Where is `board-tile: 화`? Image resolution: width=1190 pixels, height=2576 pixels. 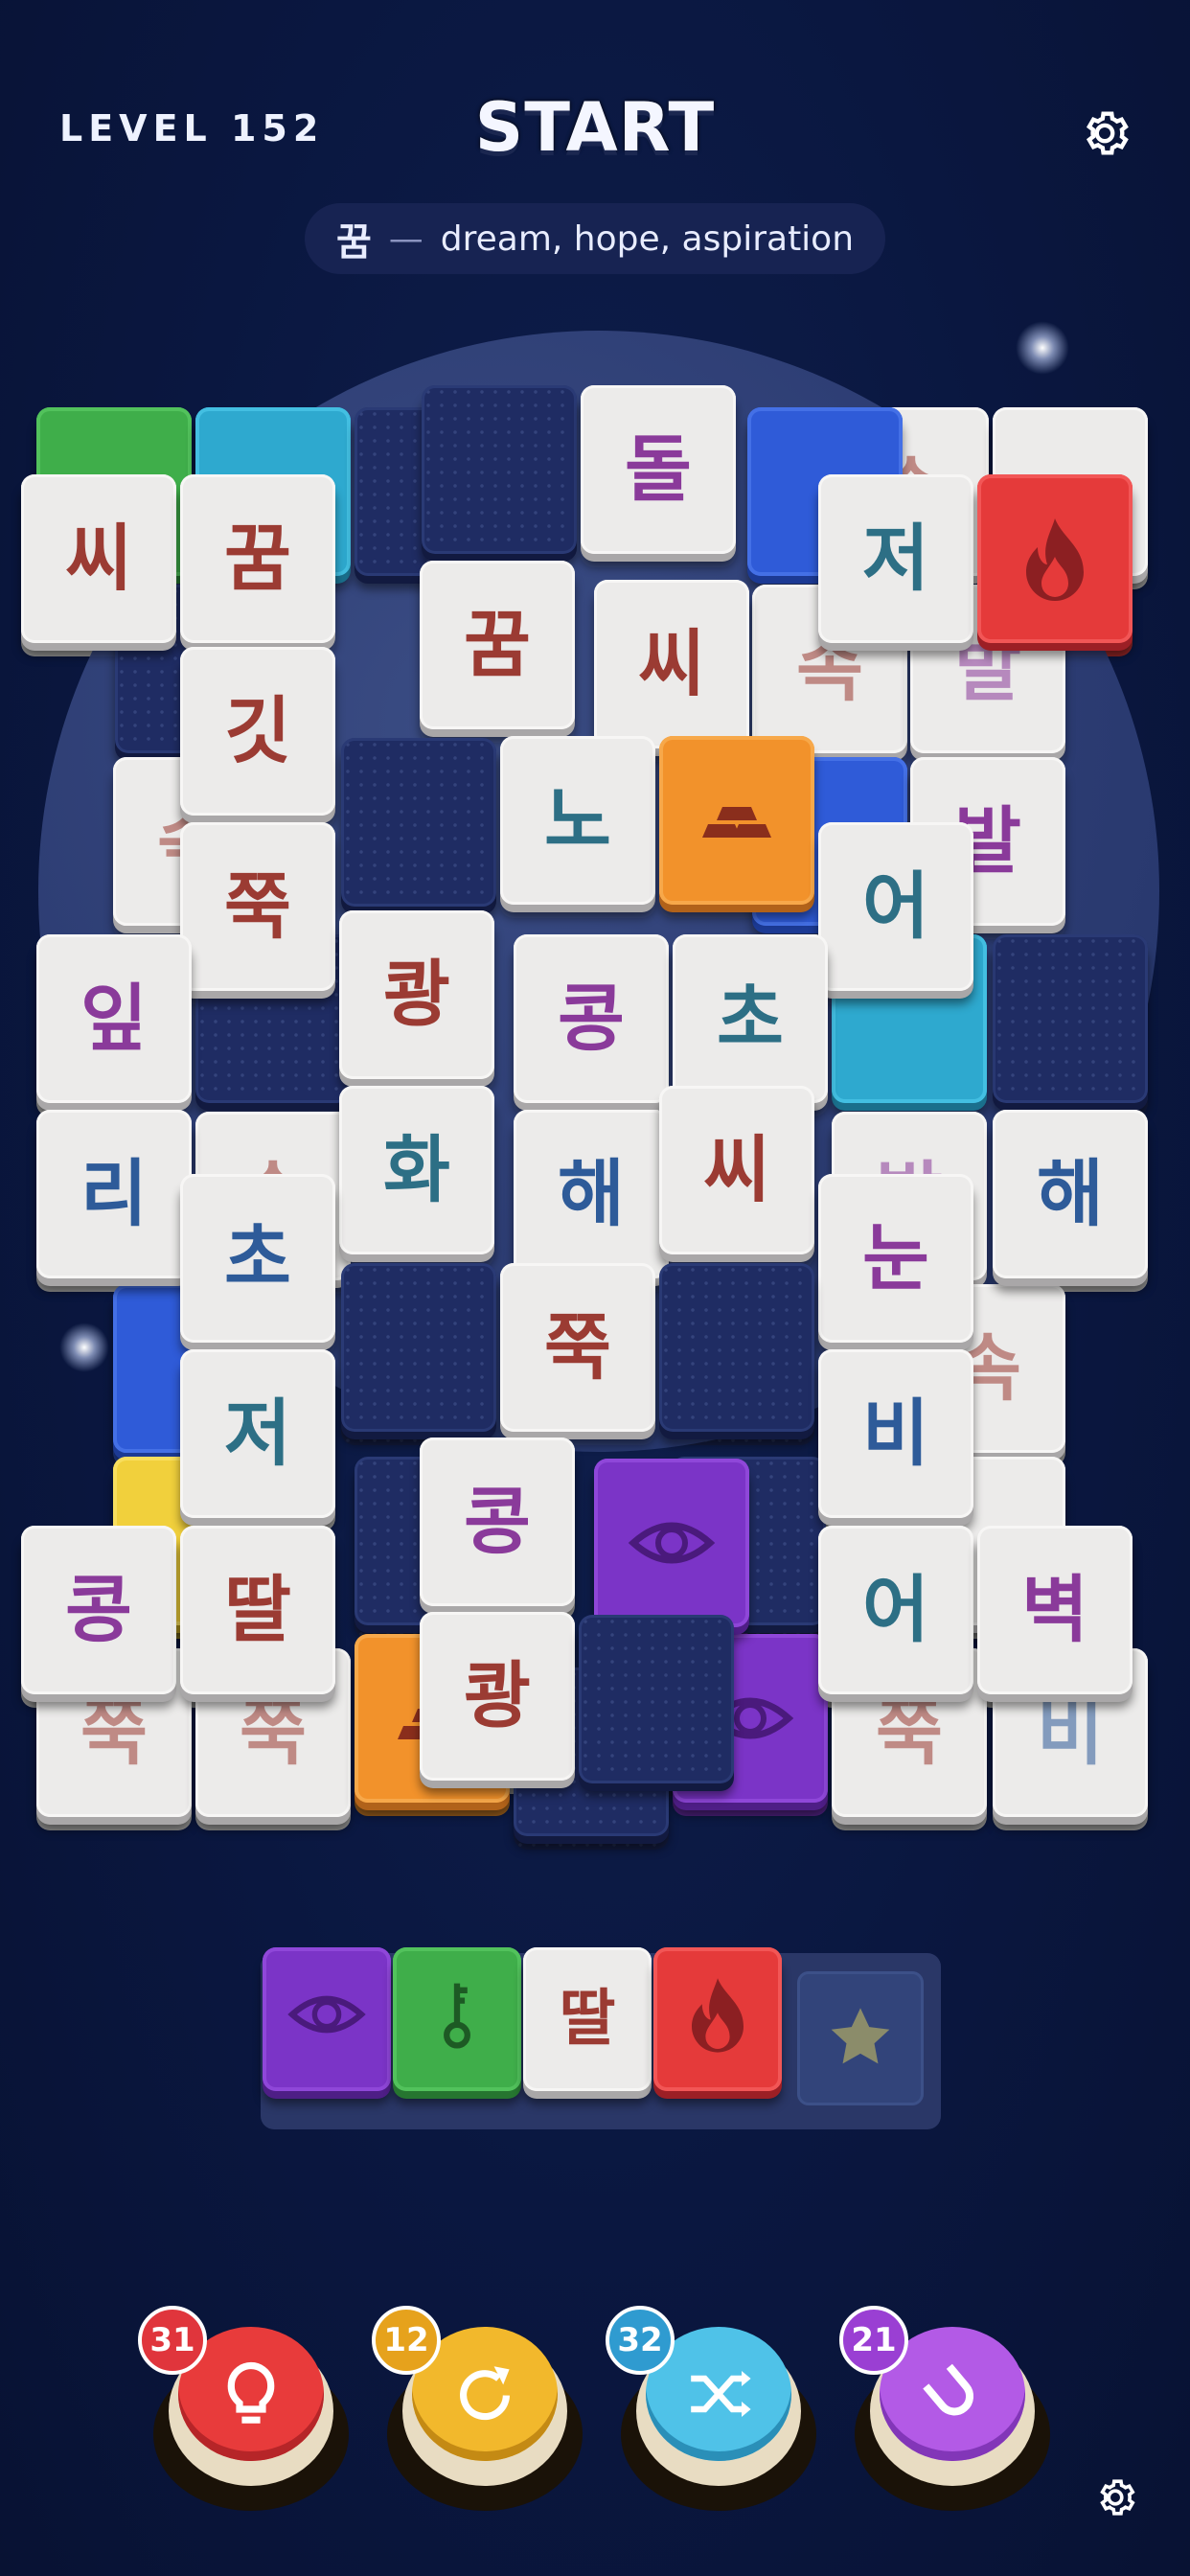
board-tile: 화 is located at coordinates (417, 1170).